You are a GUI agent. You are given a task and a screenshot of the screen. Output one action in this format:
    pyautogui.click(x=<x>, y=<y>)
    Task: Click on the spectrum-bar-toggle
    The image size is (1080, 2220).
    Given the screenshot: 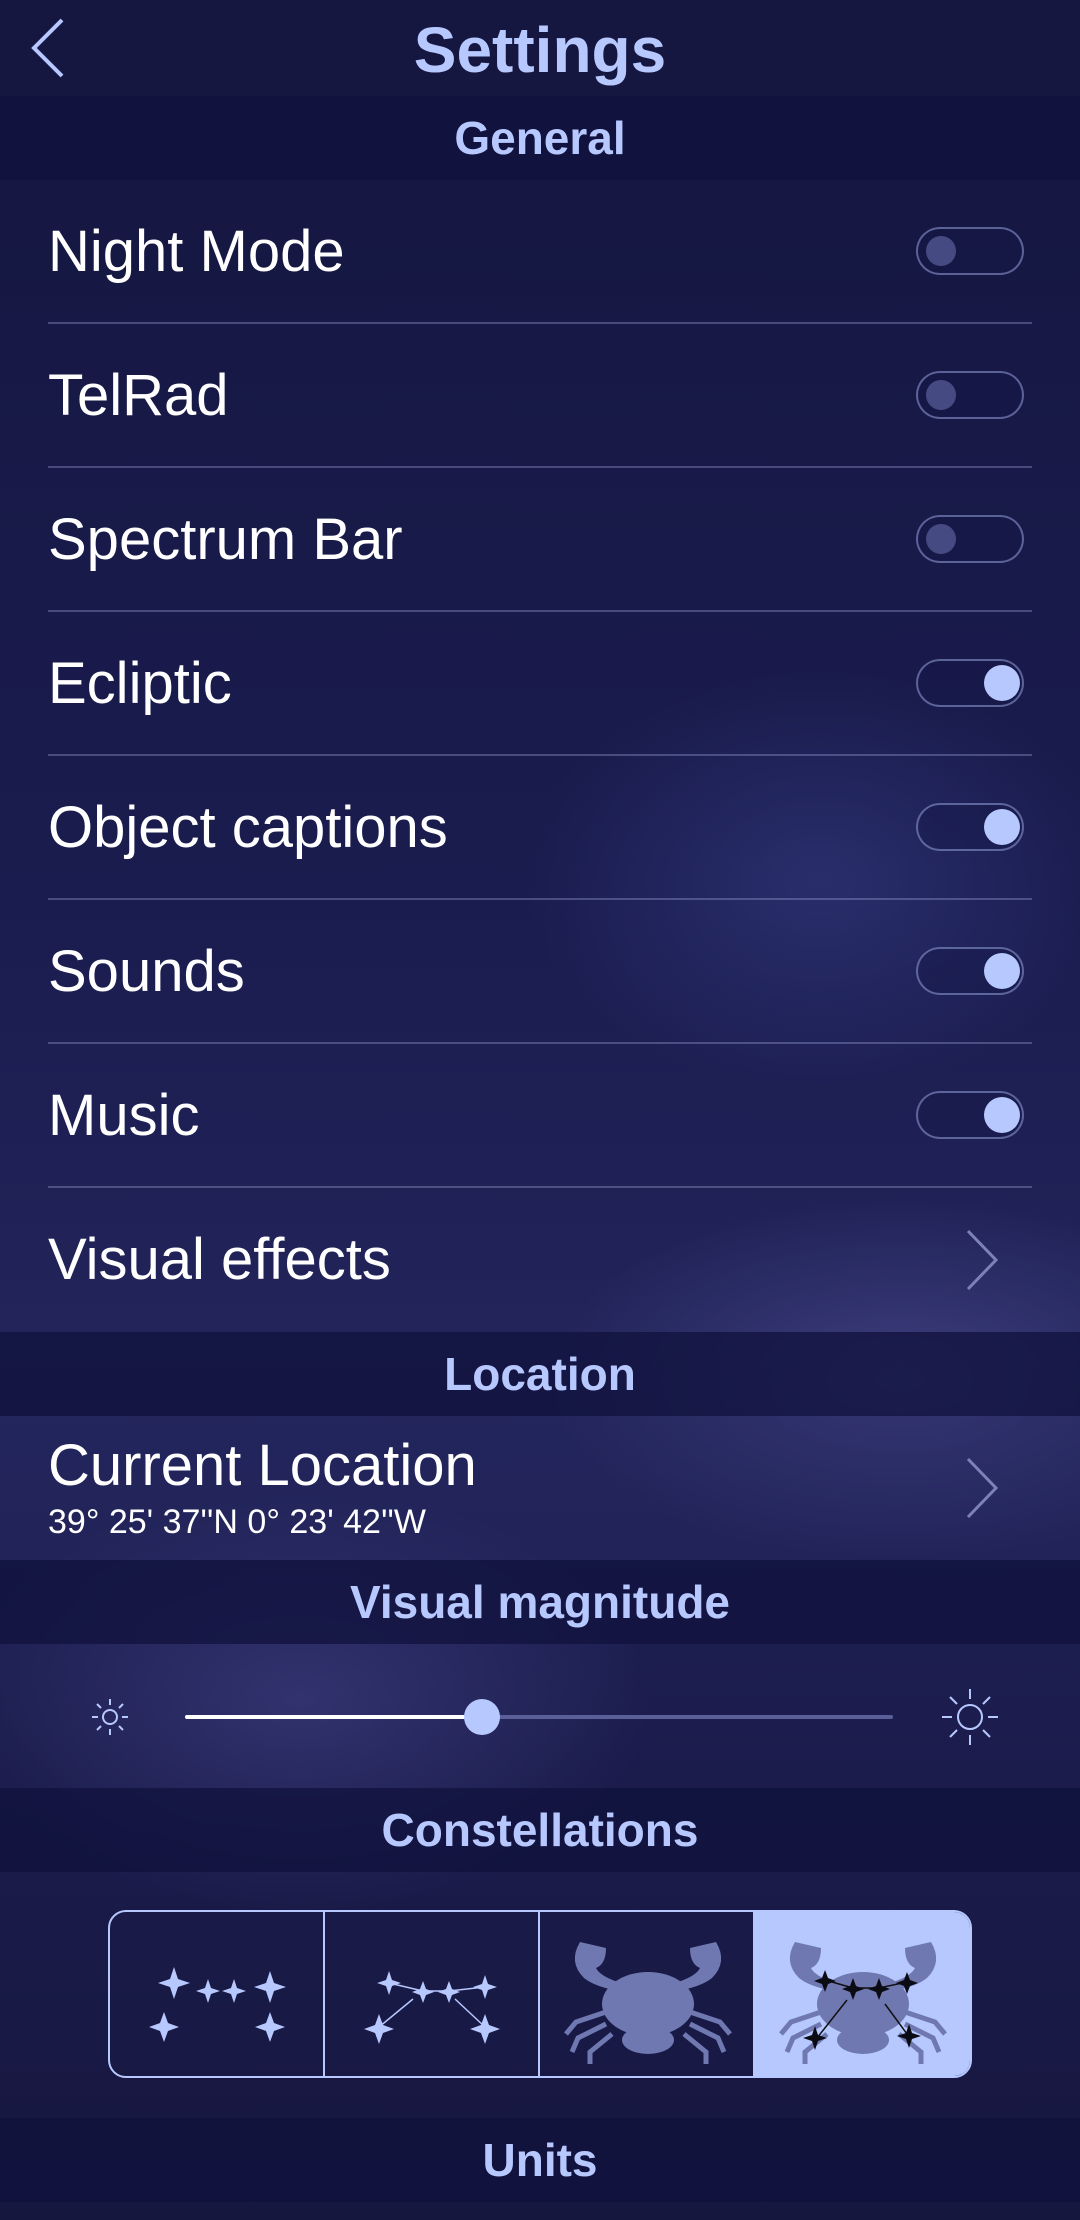 What is the action you would take?
    pyautogui.click(x=970, y=539)
    